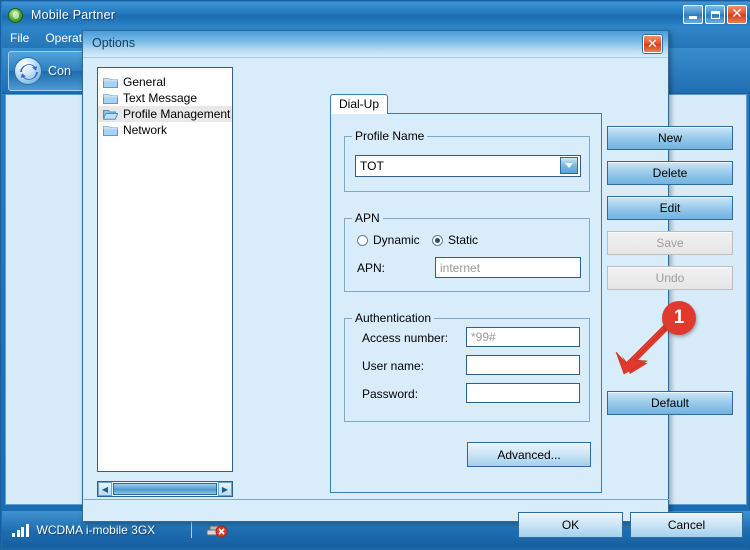 The width and height of the screenshot is (750, 550). Describe the element at coordinates (570, 525) in the screenshot. I see `ok-button: OK` at that location.